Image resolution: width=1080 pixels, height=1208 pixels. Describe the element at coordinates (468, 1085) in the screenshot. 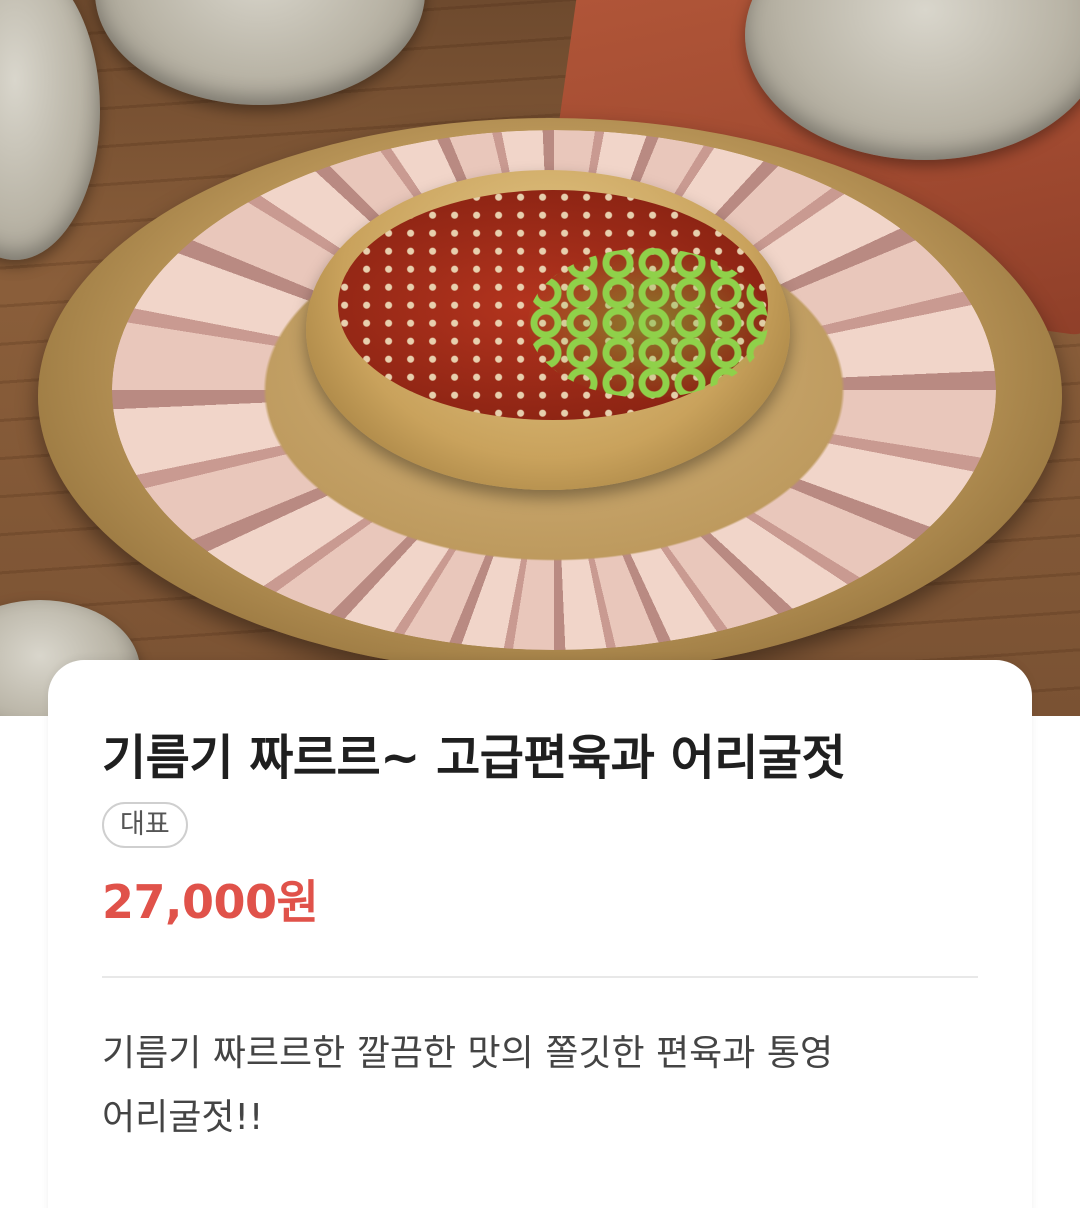

I see `product-description: 기름기 짜르르한 깔끔한 맛의 쫄깃한 편육과 통영 어리굴젓!!` at that location.